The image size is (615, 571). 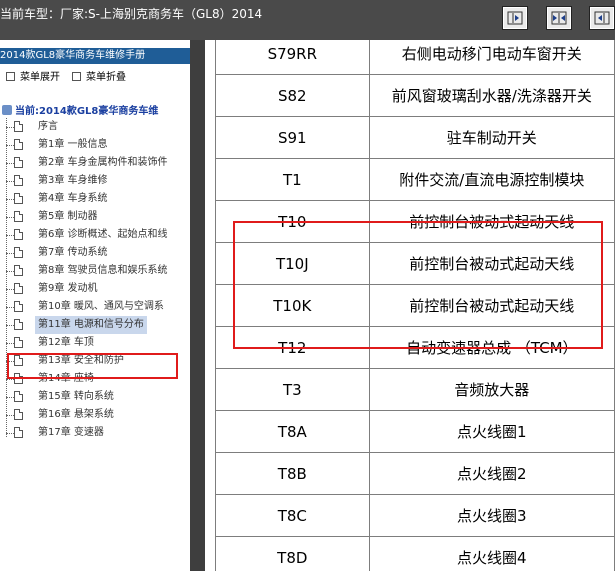 What do you see at coordinates (292, 179) in the screenshot?
I see `component-code: T1` at bounding box center [292, 179].